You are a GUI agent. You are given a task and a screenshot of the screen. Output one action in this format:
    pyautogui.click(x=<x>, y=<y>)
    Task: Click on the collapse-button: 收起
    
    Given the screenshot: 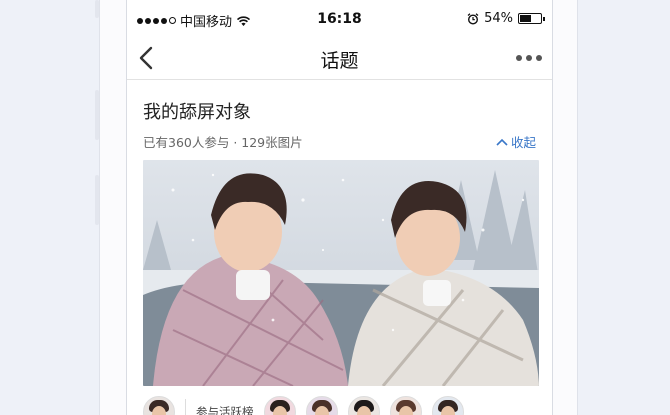 What is the action you would take?
    pyautogui.click(x=516, y=141)
    